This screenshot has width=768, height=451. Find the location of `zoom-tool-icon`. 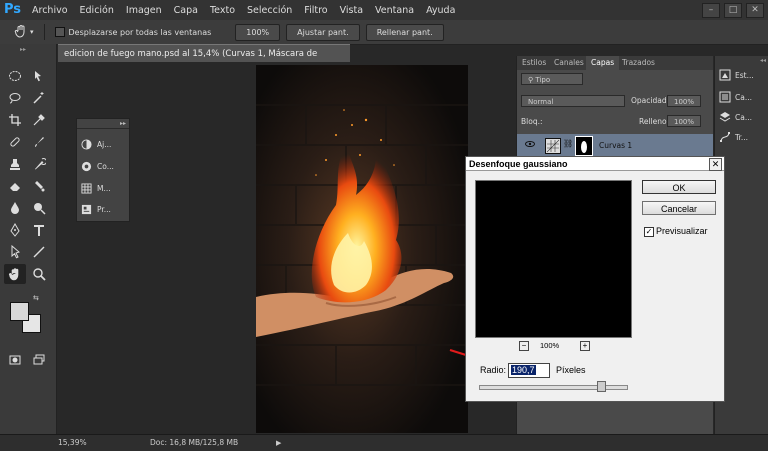

zoom-tool-icon is located at coordinates (39, 274).